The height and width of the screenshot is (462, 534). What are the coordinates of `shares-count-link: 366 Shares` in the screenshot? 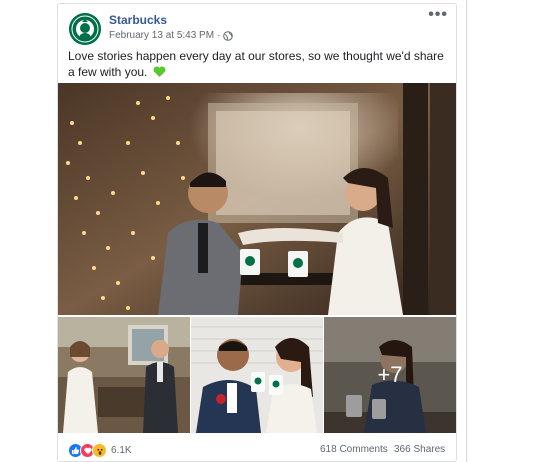 It's located at (419, 449).